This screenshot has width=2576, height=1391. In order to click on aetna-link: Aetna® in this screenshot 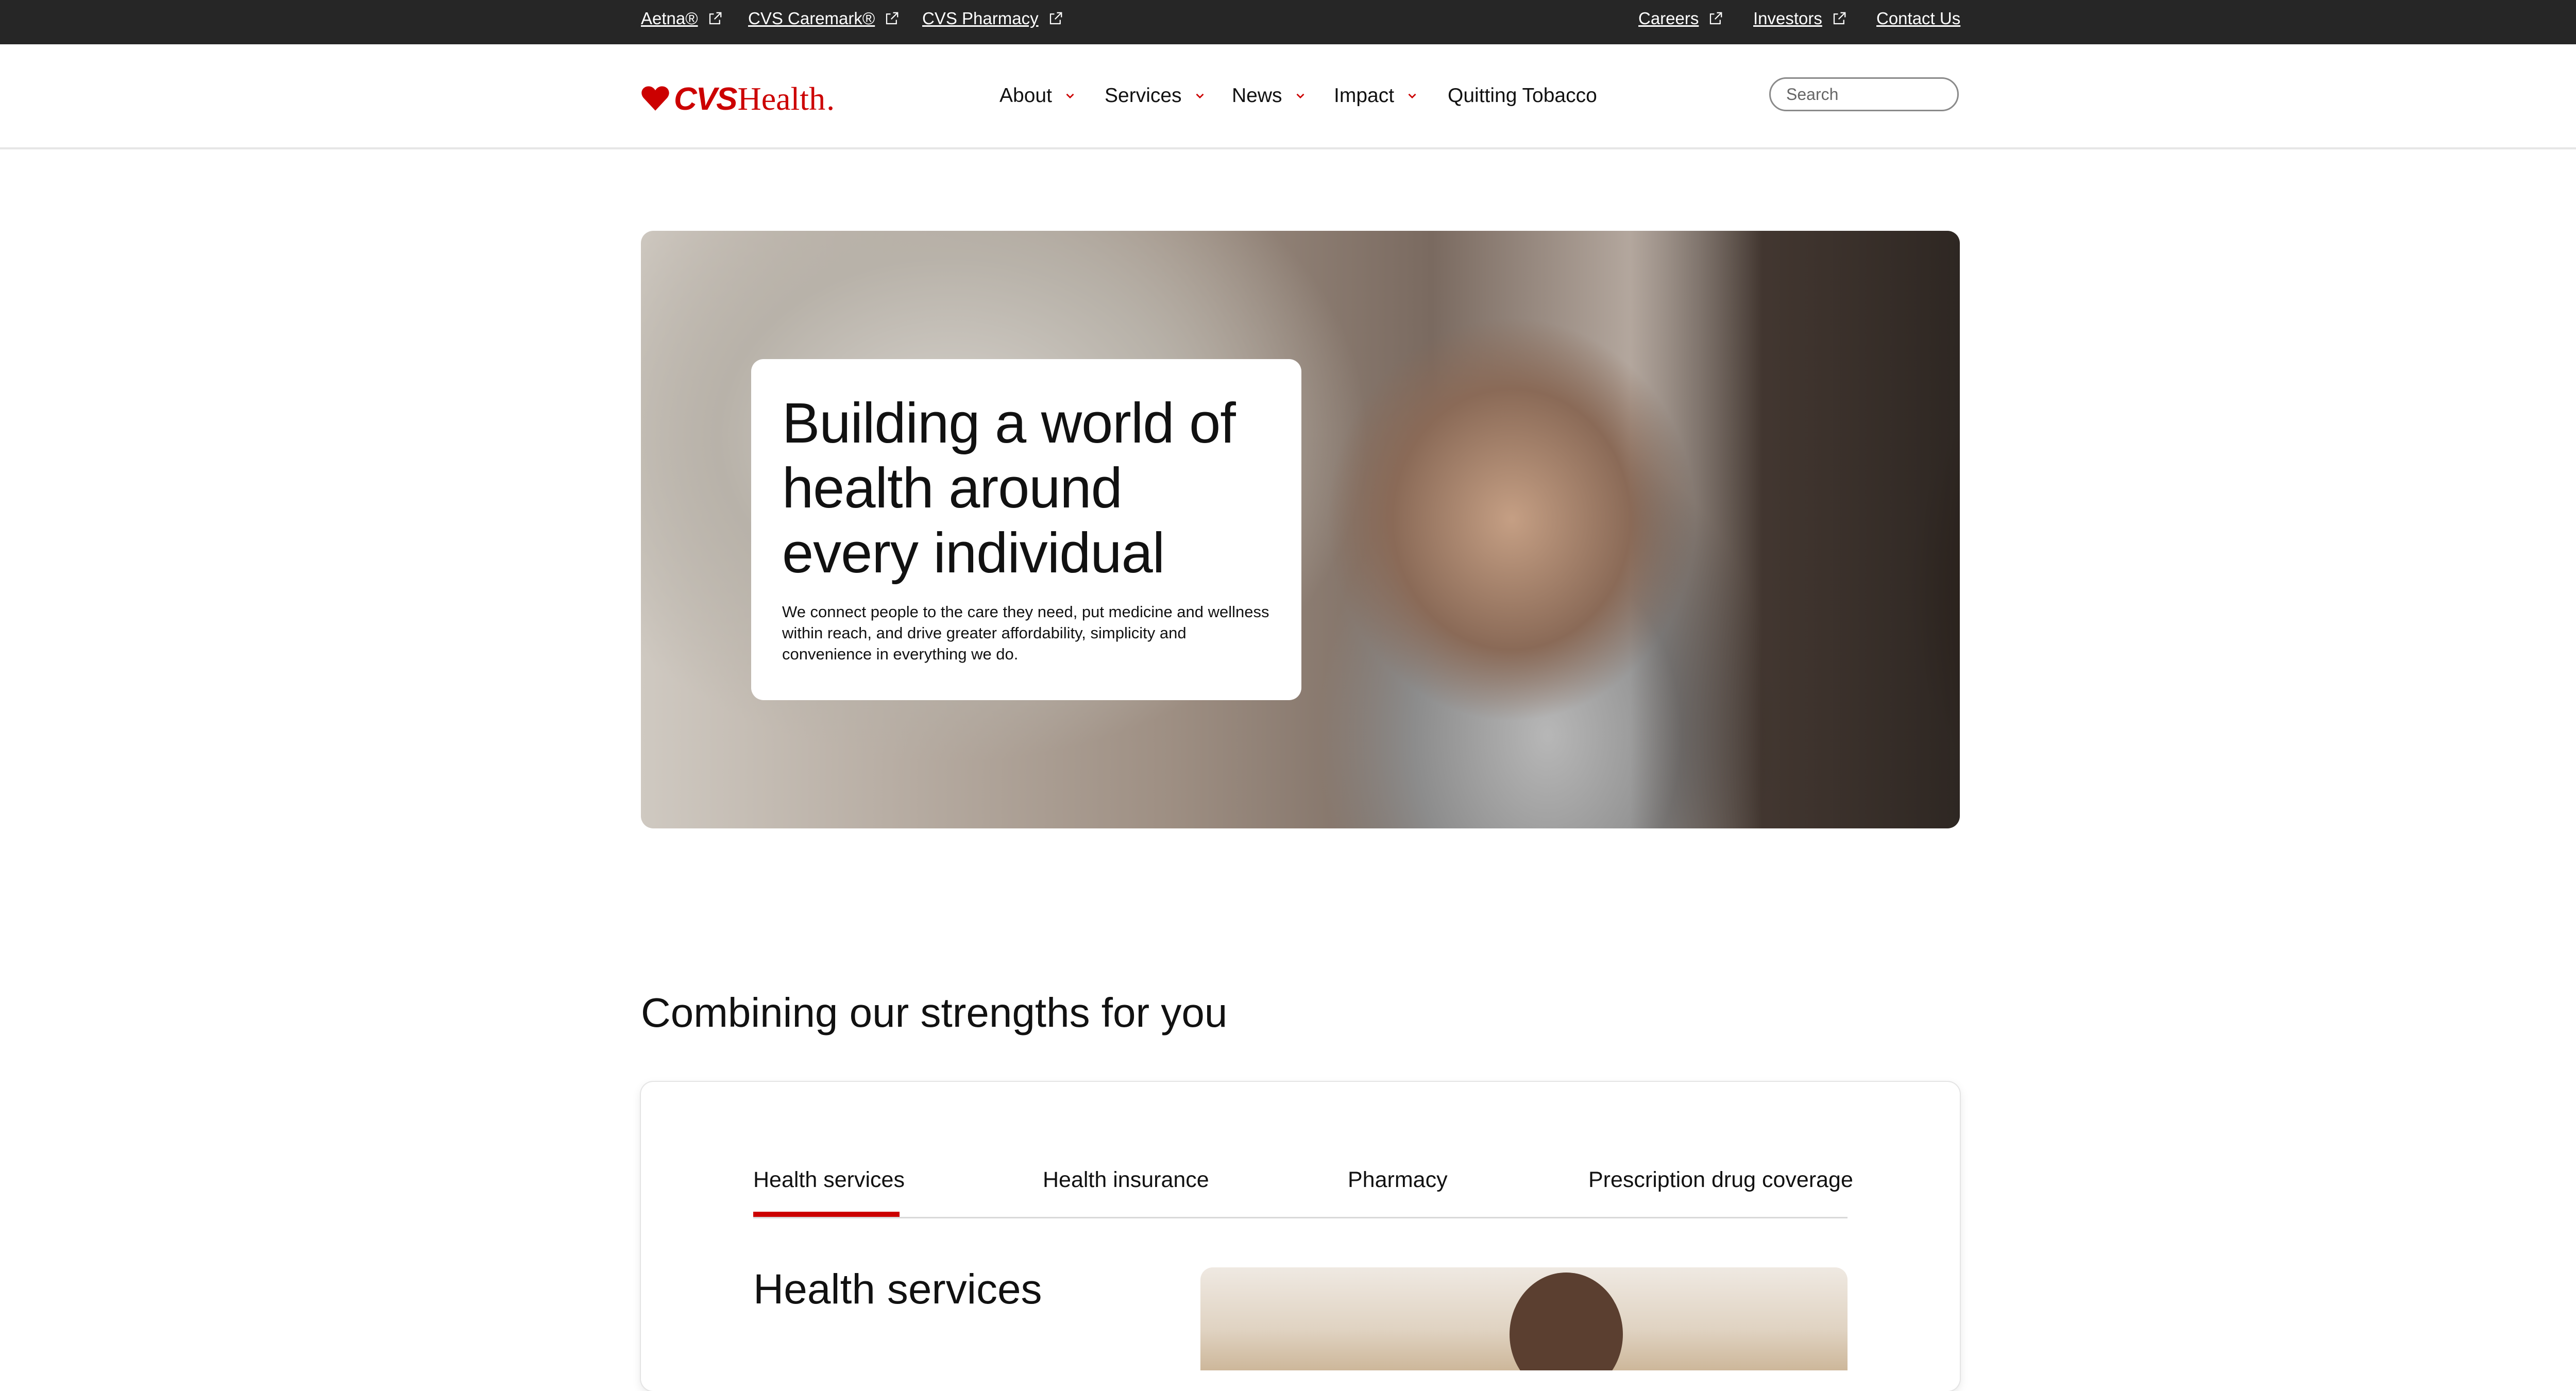, I will do `click(682, 18)`.